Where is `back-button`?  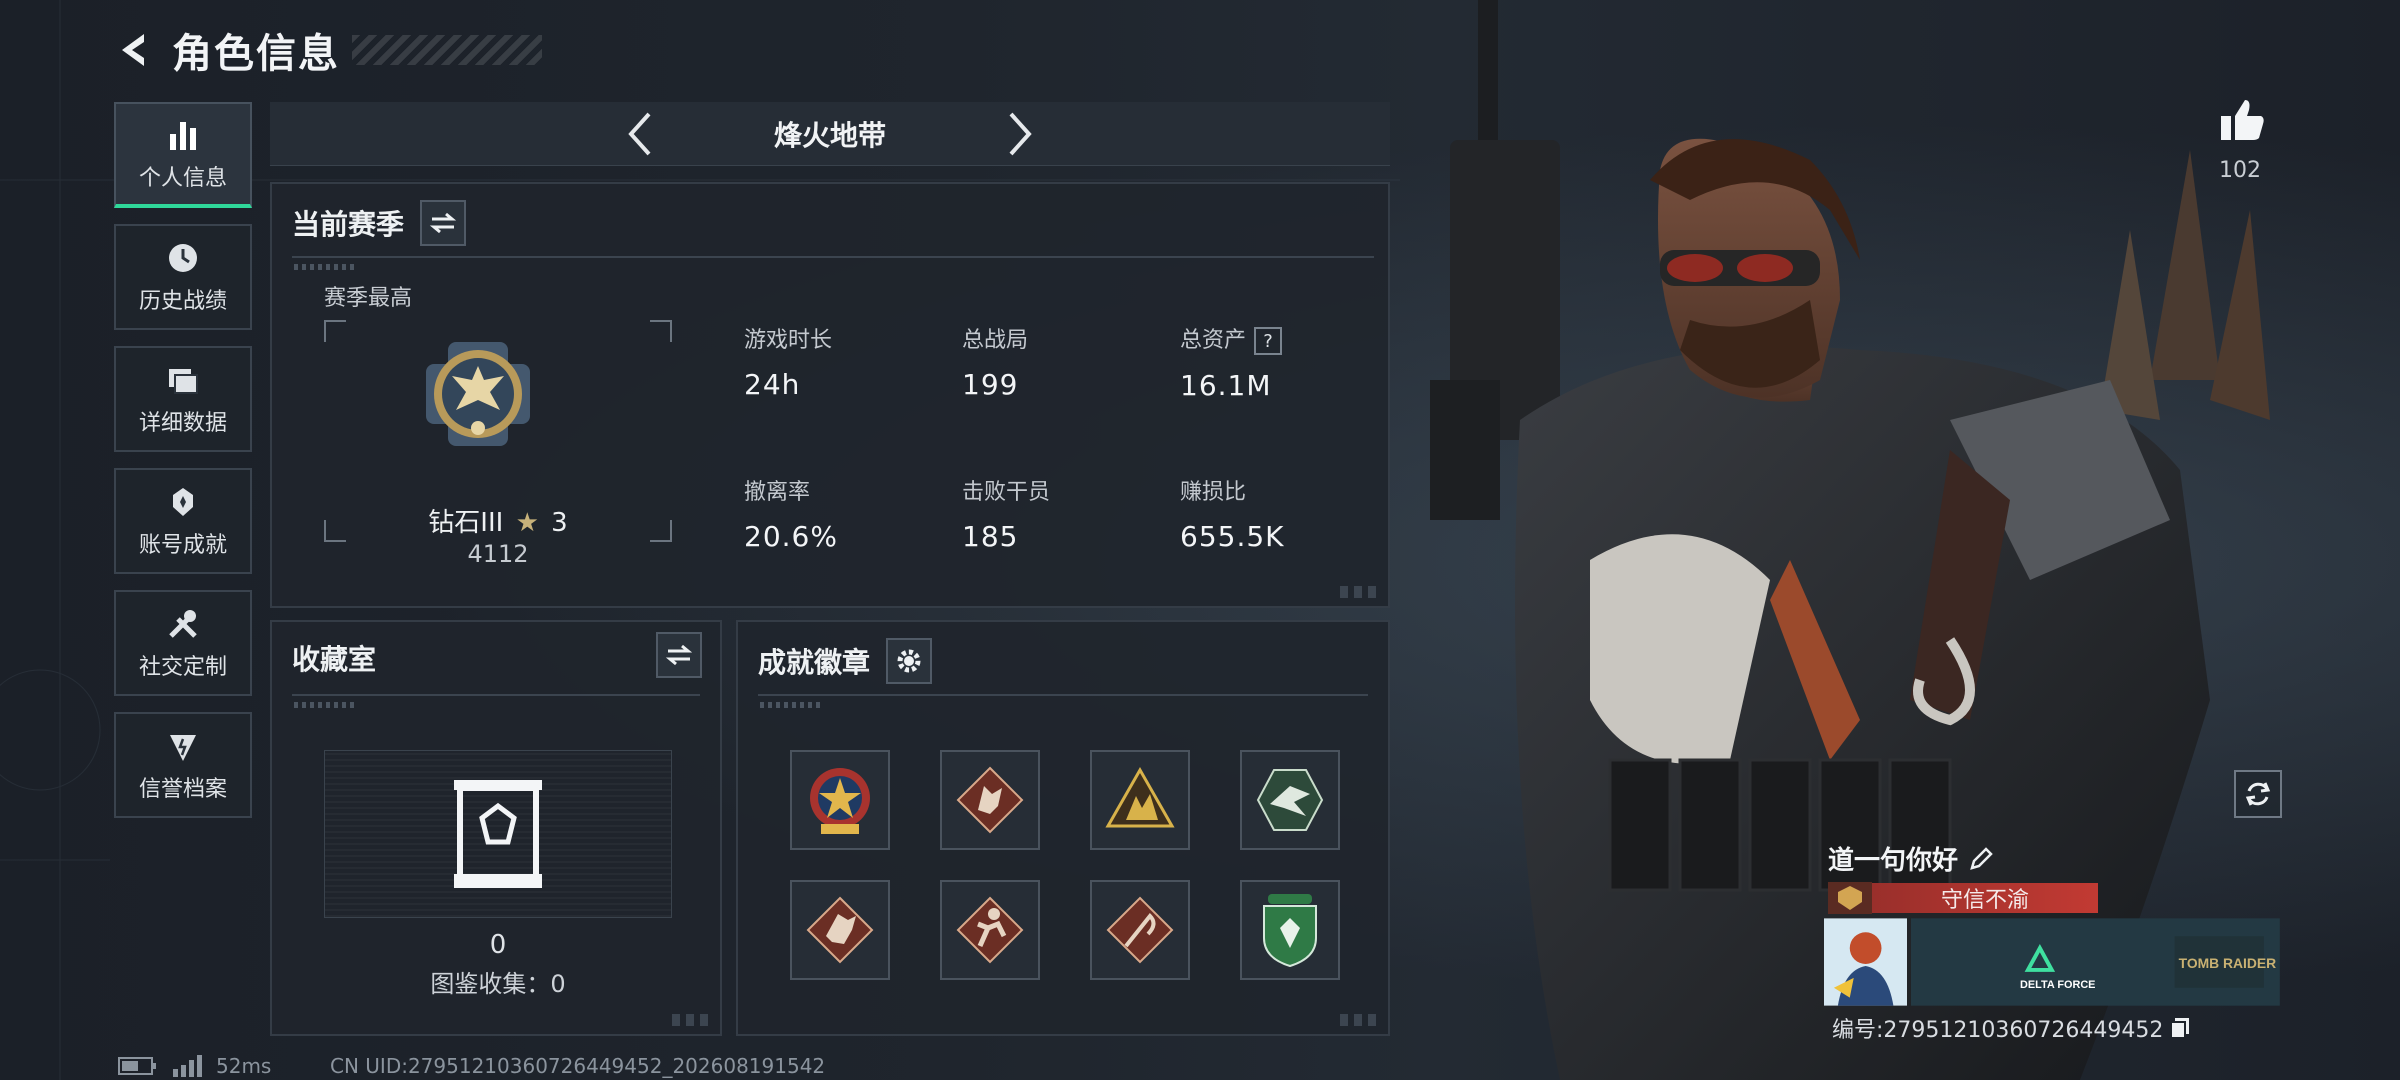 back-button is located at coordinates (134, 50).